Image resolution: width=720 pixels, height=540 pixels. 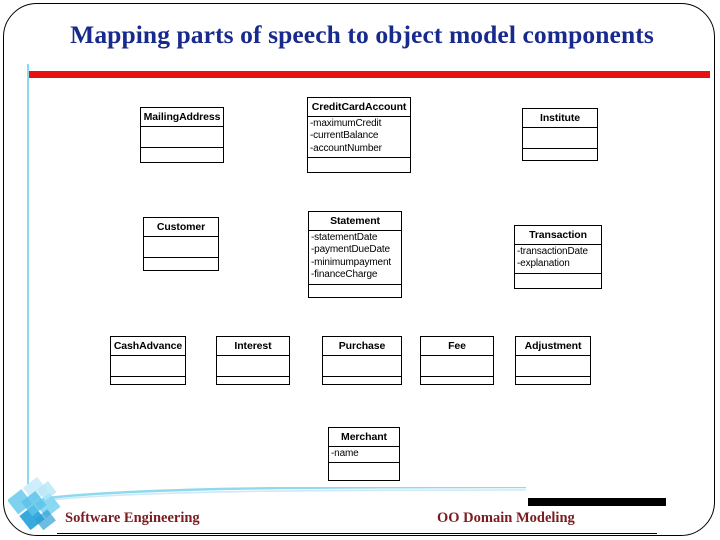 I want to click on uml-class-interest: Interest, so click(x=253, y=360).